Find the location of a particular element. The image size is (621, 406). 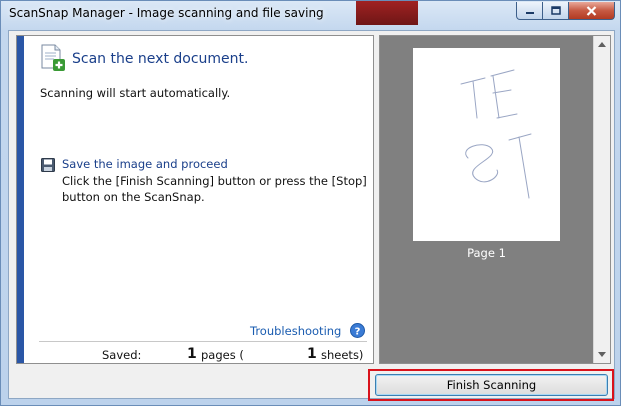

save-and-proceed-link: Save the image and proceed is located at coordinates (145, 164).